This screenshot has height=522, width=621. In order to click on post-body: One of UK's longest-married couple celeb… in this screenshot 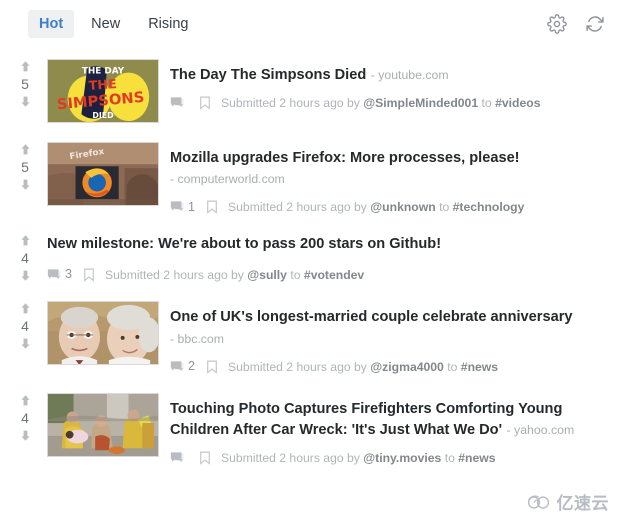, I will do `click(382, 336)`.